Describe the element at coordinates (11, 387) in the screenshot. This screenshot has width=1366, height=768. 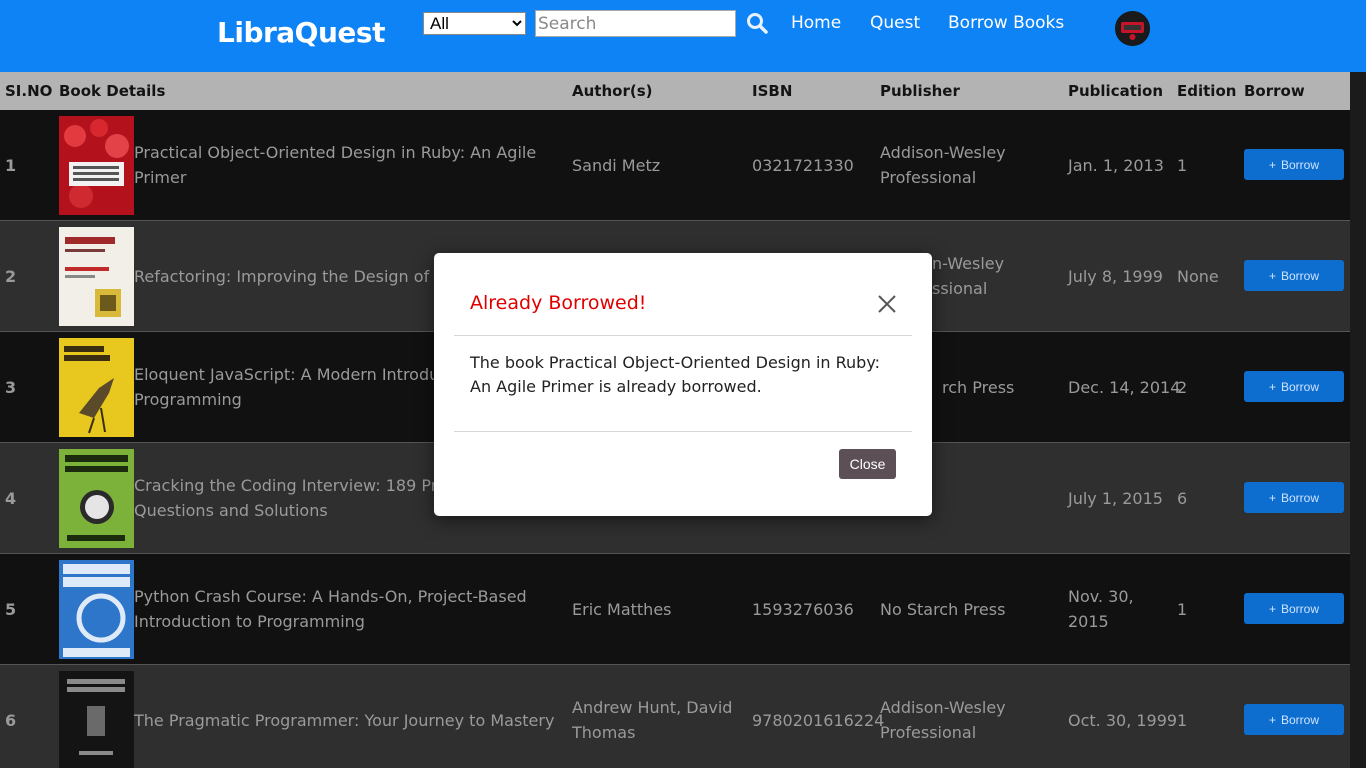
I see `row-serial: 3` at that location.